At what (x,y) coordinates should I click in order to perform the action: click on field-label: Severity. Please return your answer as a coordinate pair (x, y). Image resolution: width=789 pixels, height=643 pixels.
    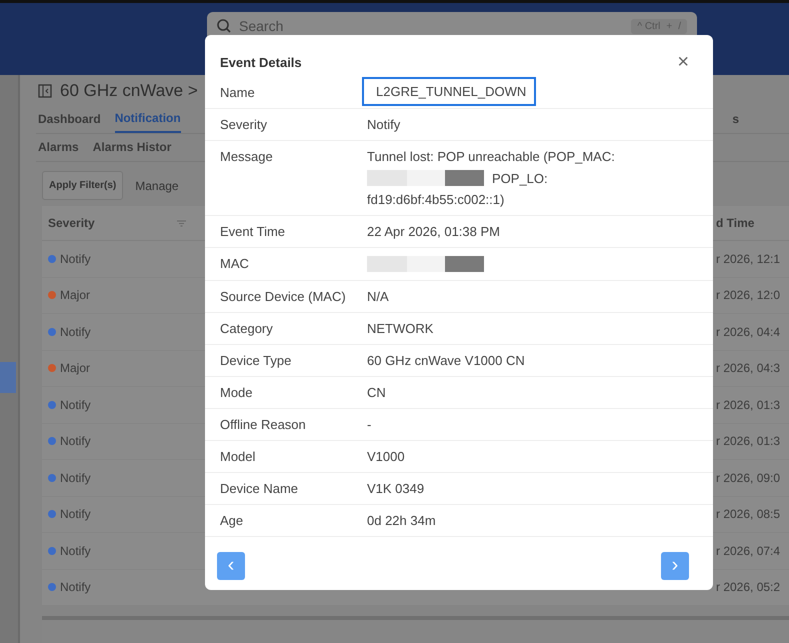
    Looking at the image, I should click on (244, 124).